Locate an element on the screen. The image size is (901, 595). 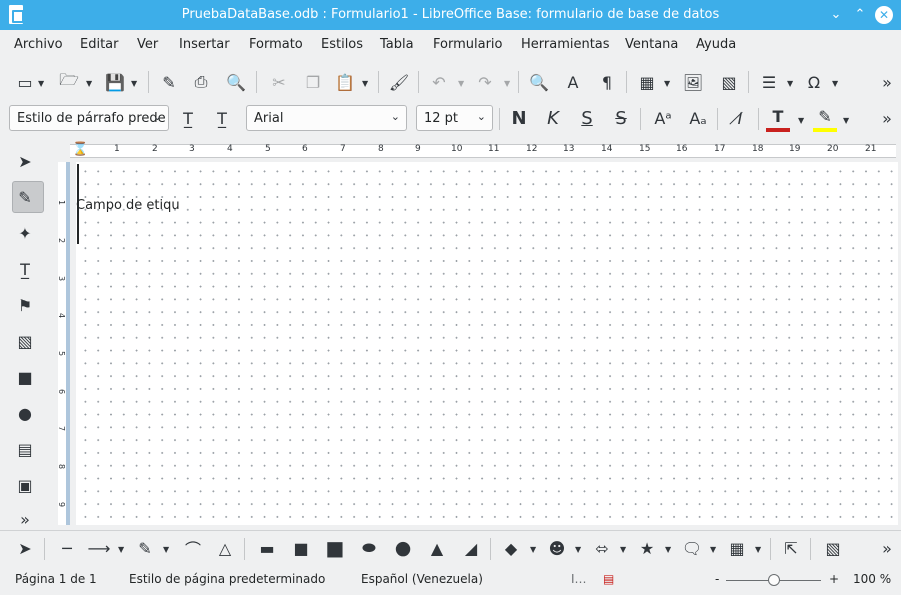
menu-tabla: Tabla is located at coordinates (397, 44).